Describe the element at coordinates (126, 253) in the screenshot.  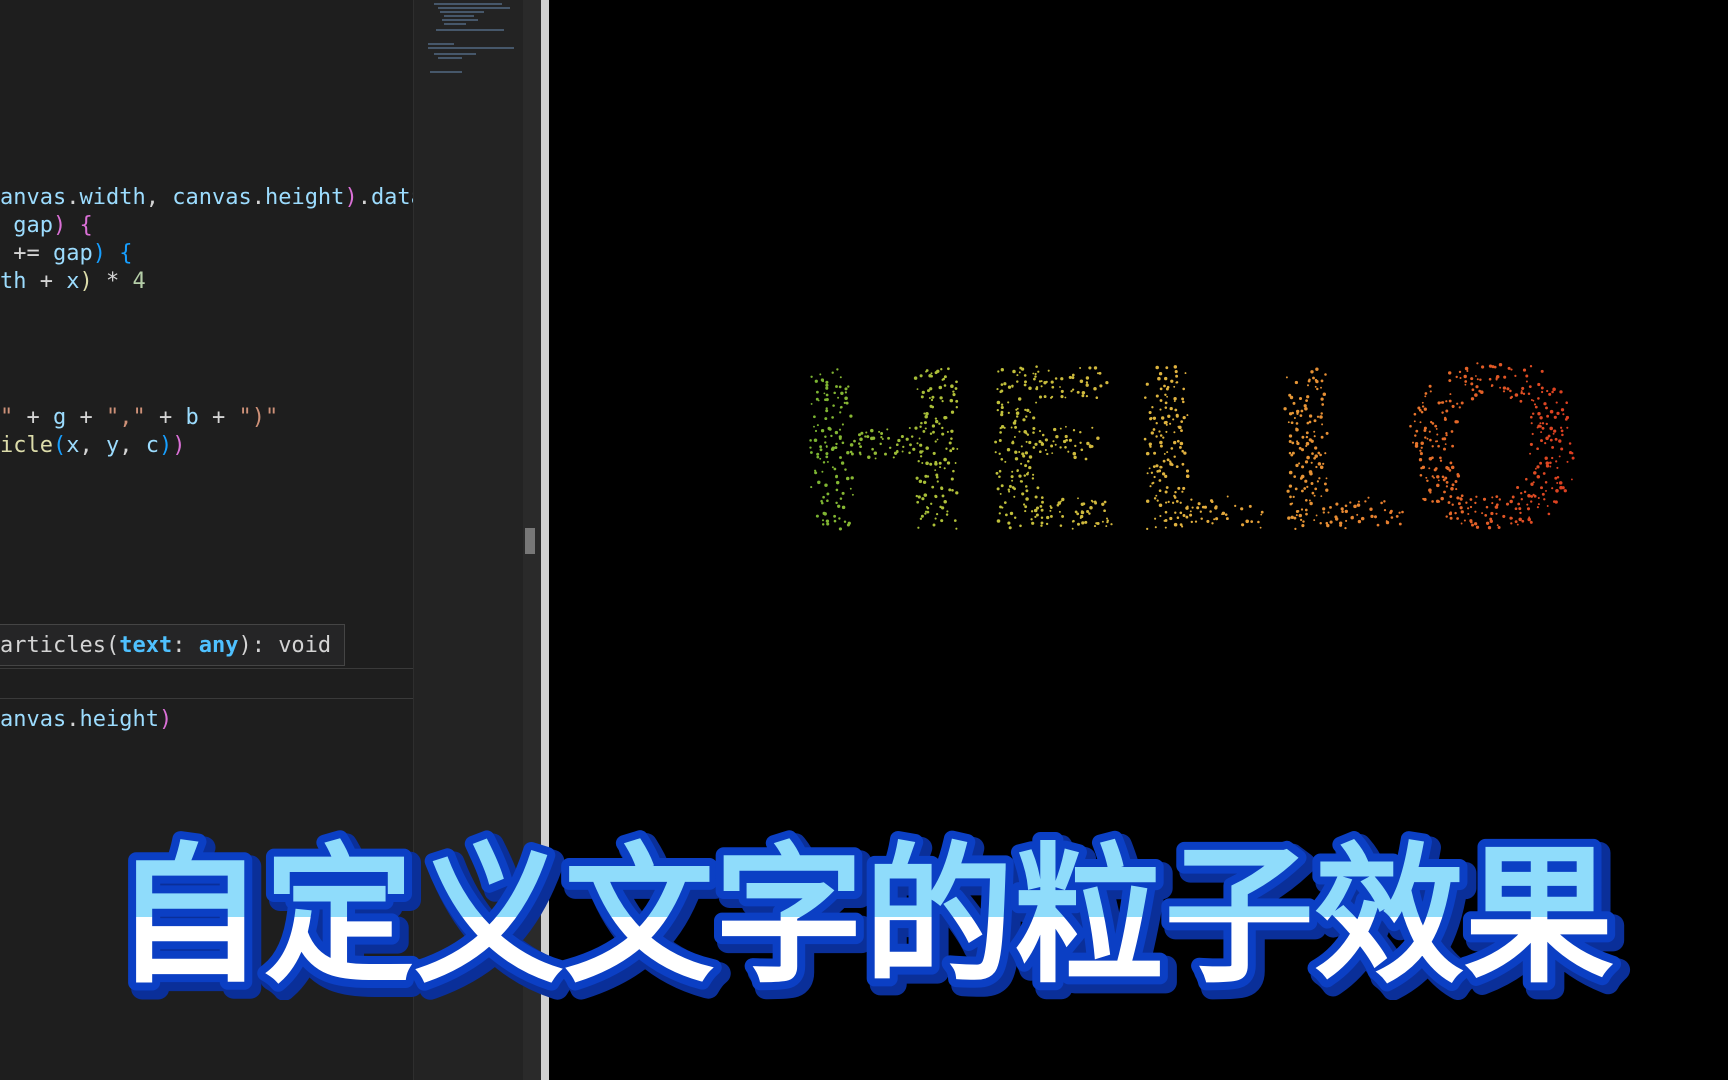
I see `code-token: {` at that location.